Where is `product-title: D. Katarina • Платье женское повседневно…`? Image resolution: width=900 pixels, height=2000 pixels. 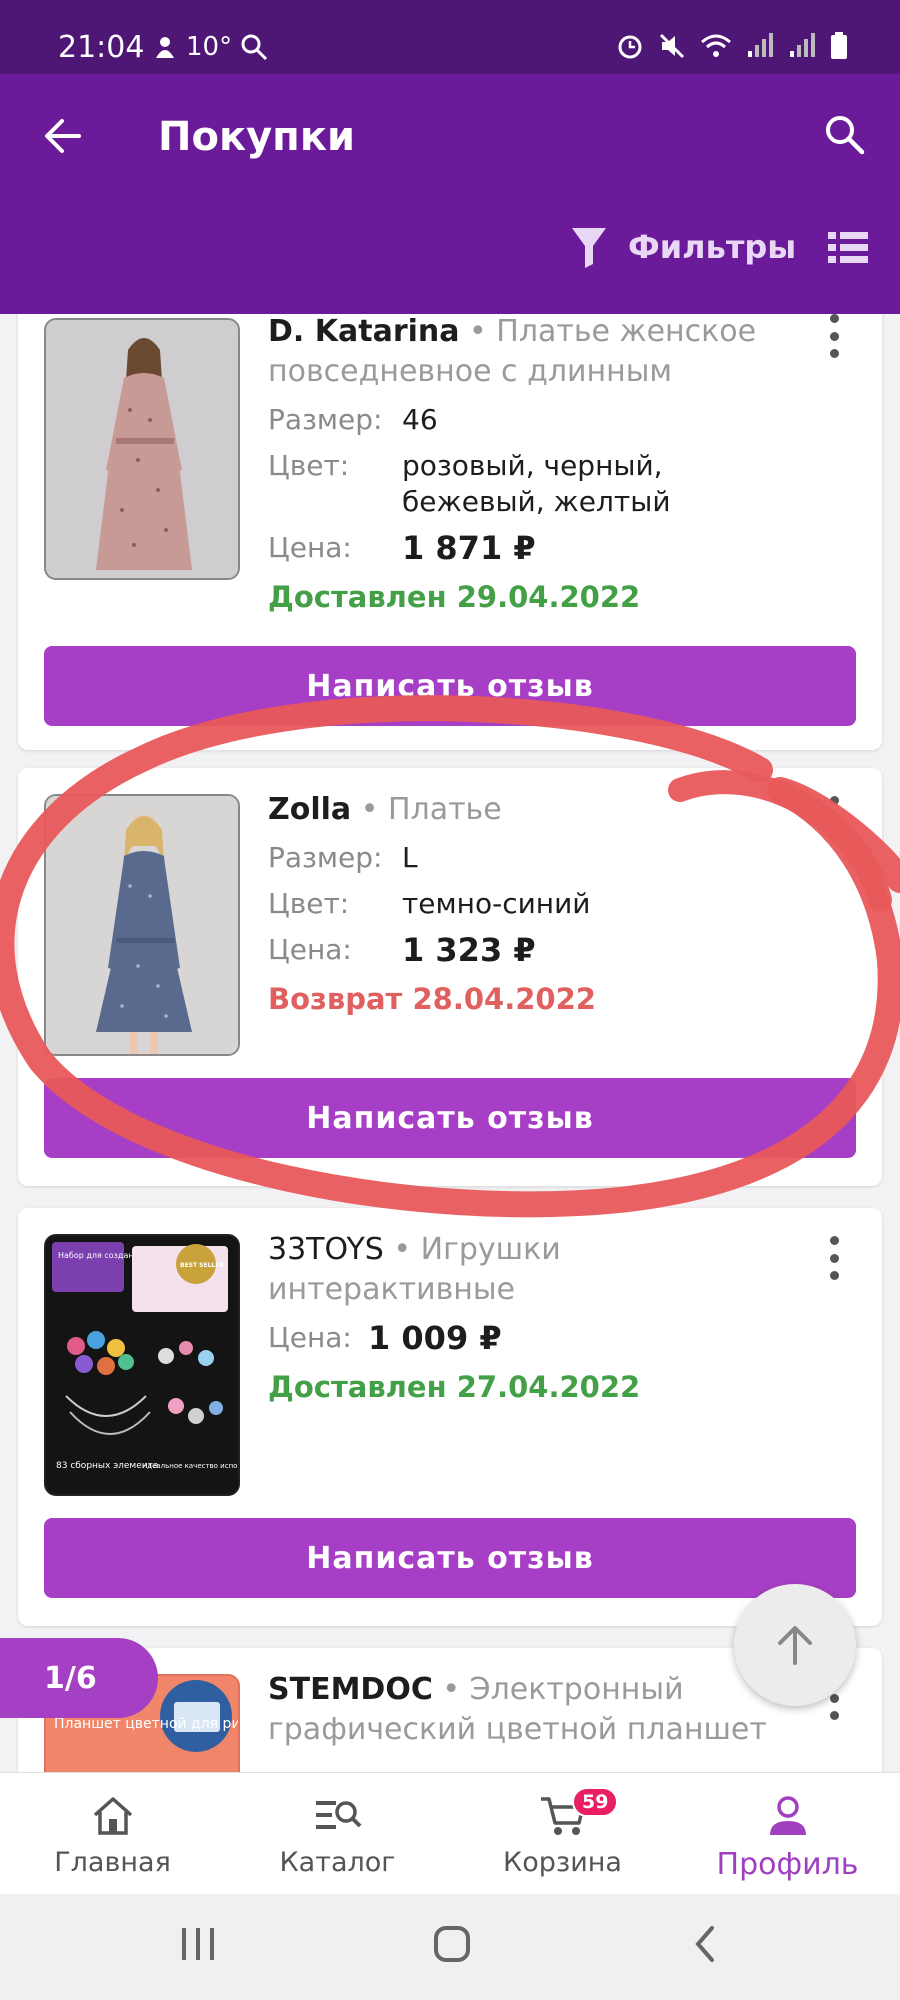 product-title: D. Katarina • Платье женское повседневно… is located at coordinates (540, 353).